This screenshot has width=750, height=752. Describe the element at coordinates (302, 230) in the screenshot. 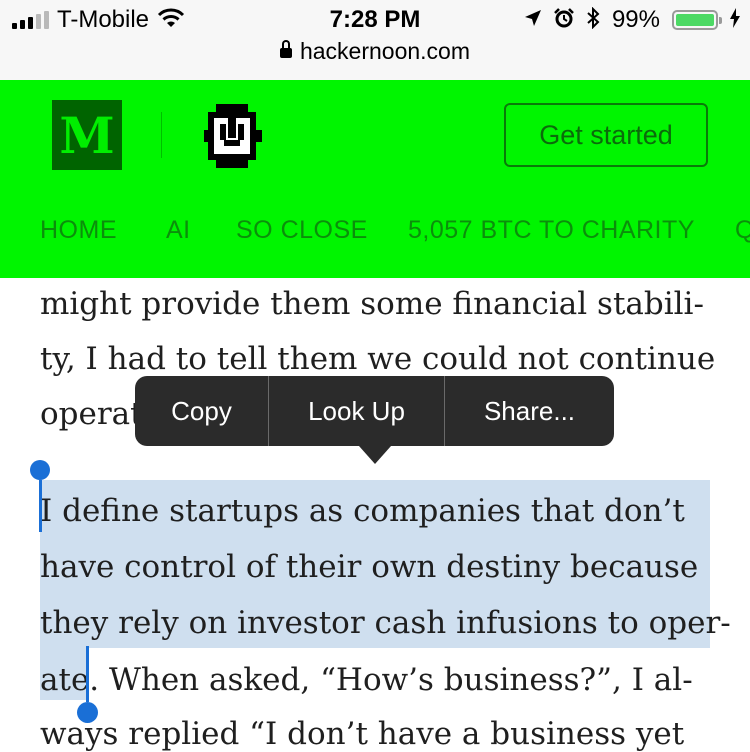

I see `nav-item-so-close: SO CLOSE` at that location.